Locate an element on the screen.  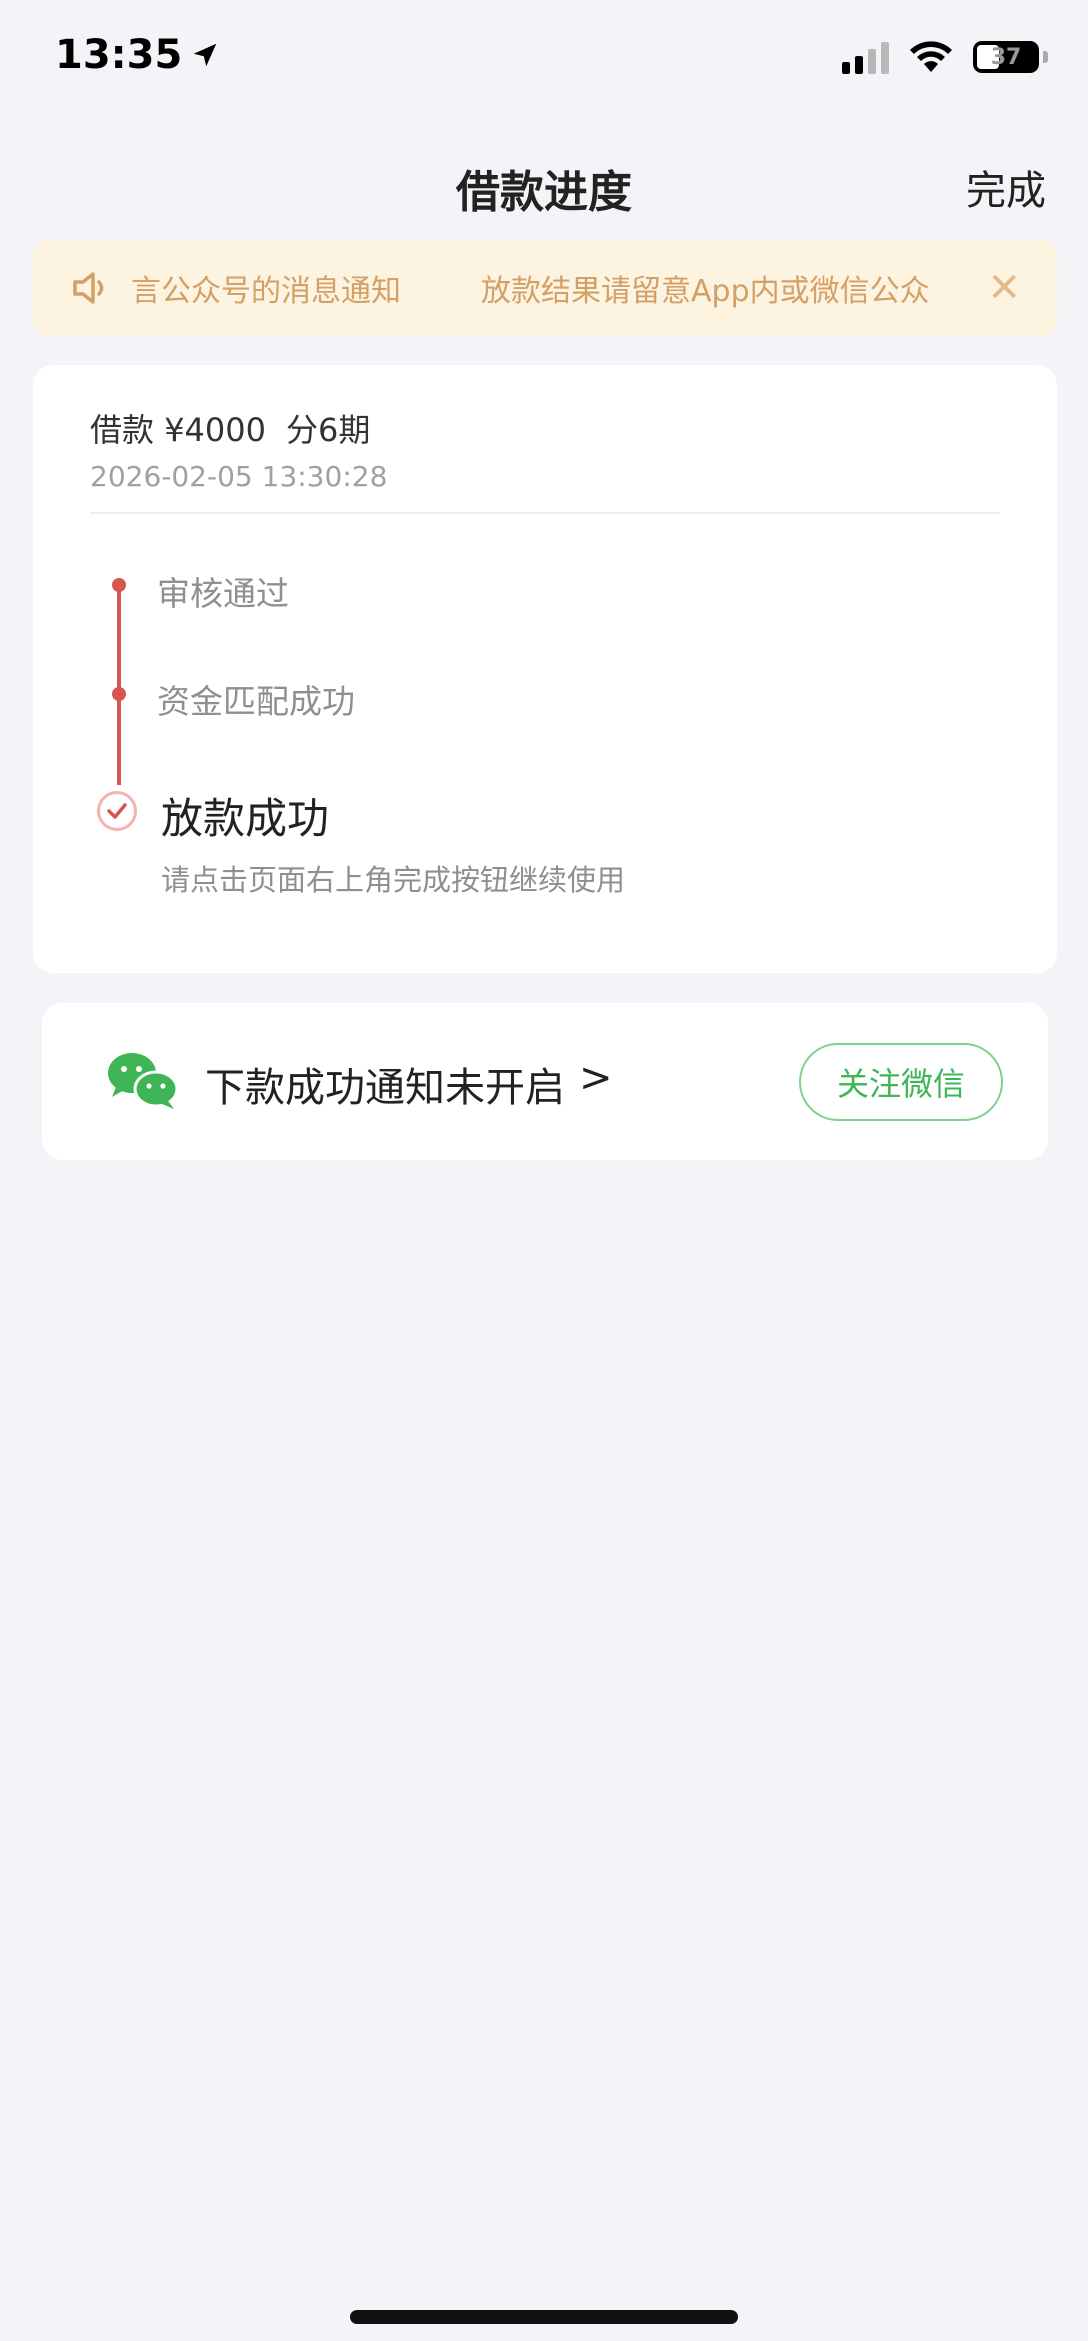
status-time: 13:35 is located at coordinates (137, 55).